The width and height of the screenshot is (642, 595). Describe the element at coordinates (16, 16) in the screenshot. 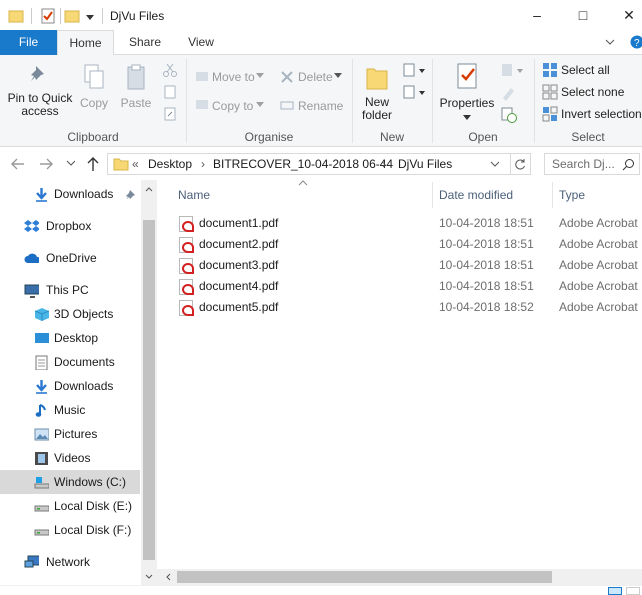

I see `folder-icon` at that location.